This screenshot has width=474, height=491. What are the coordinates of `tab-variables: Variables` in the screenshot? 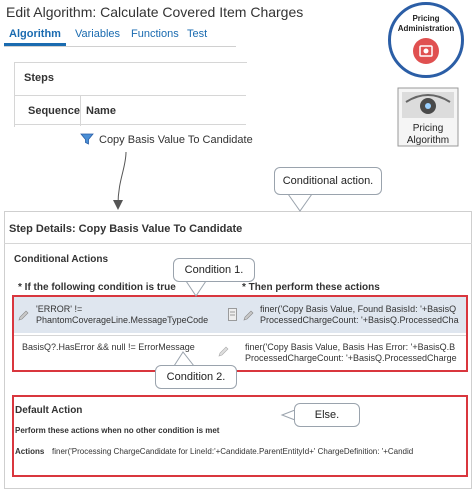 It's located at (97, 34).